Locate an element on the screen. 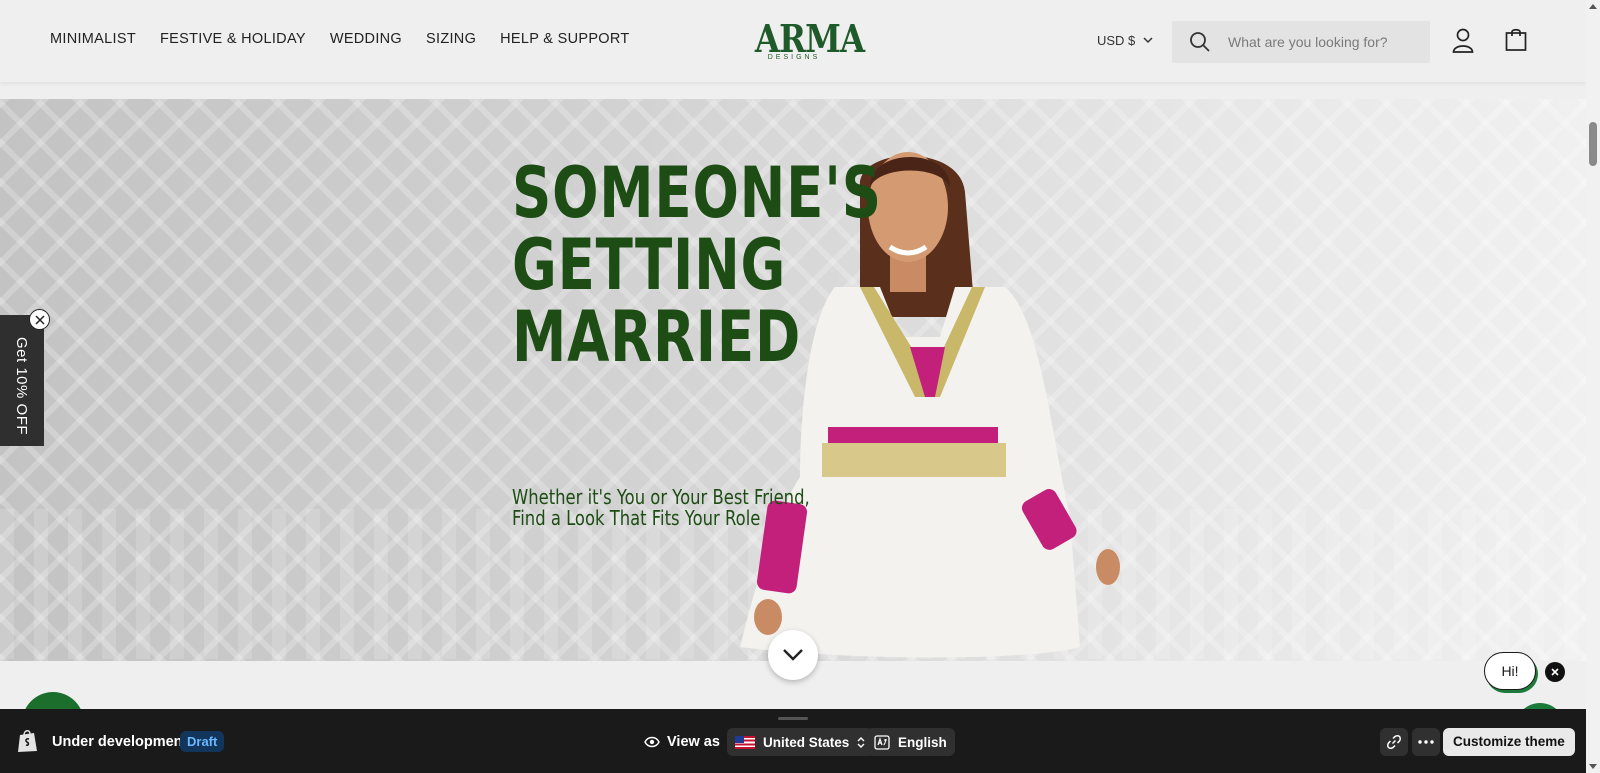 The height and width of the screenshot is (773, 1600). site-logo: ARMA DESIGNS is located at coordinates (806, 39).